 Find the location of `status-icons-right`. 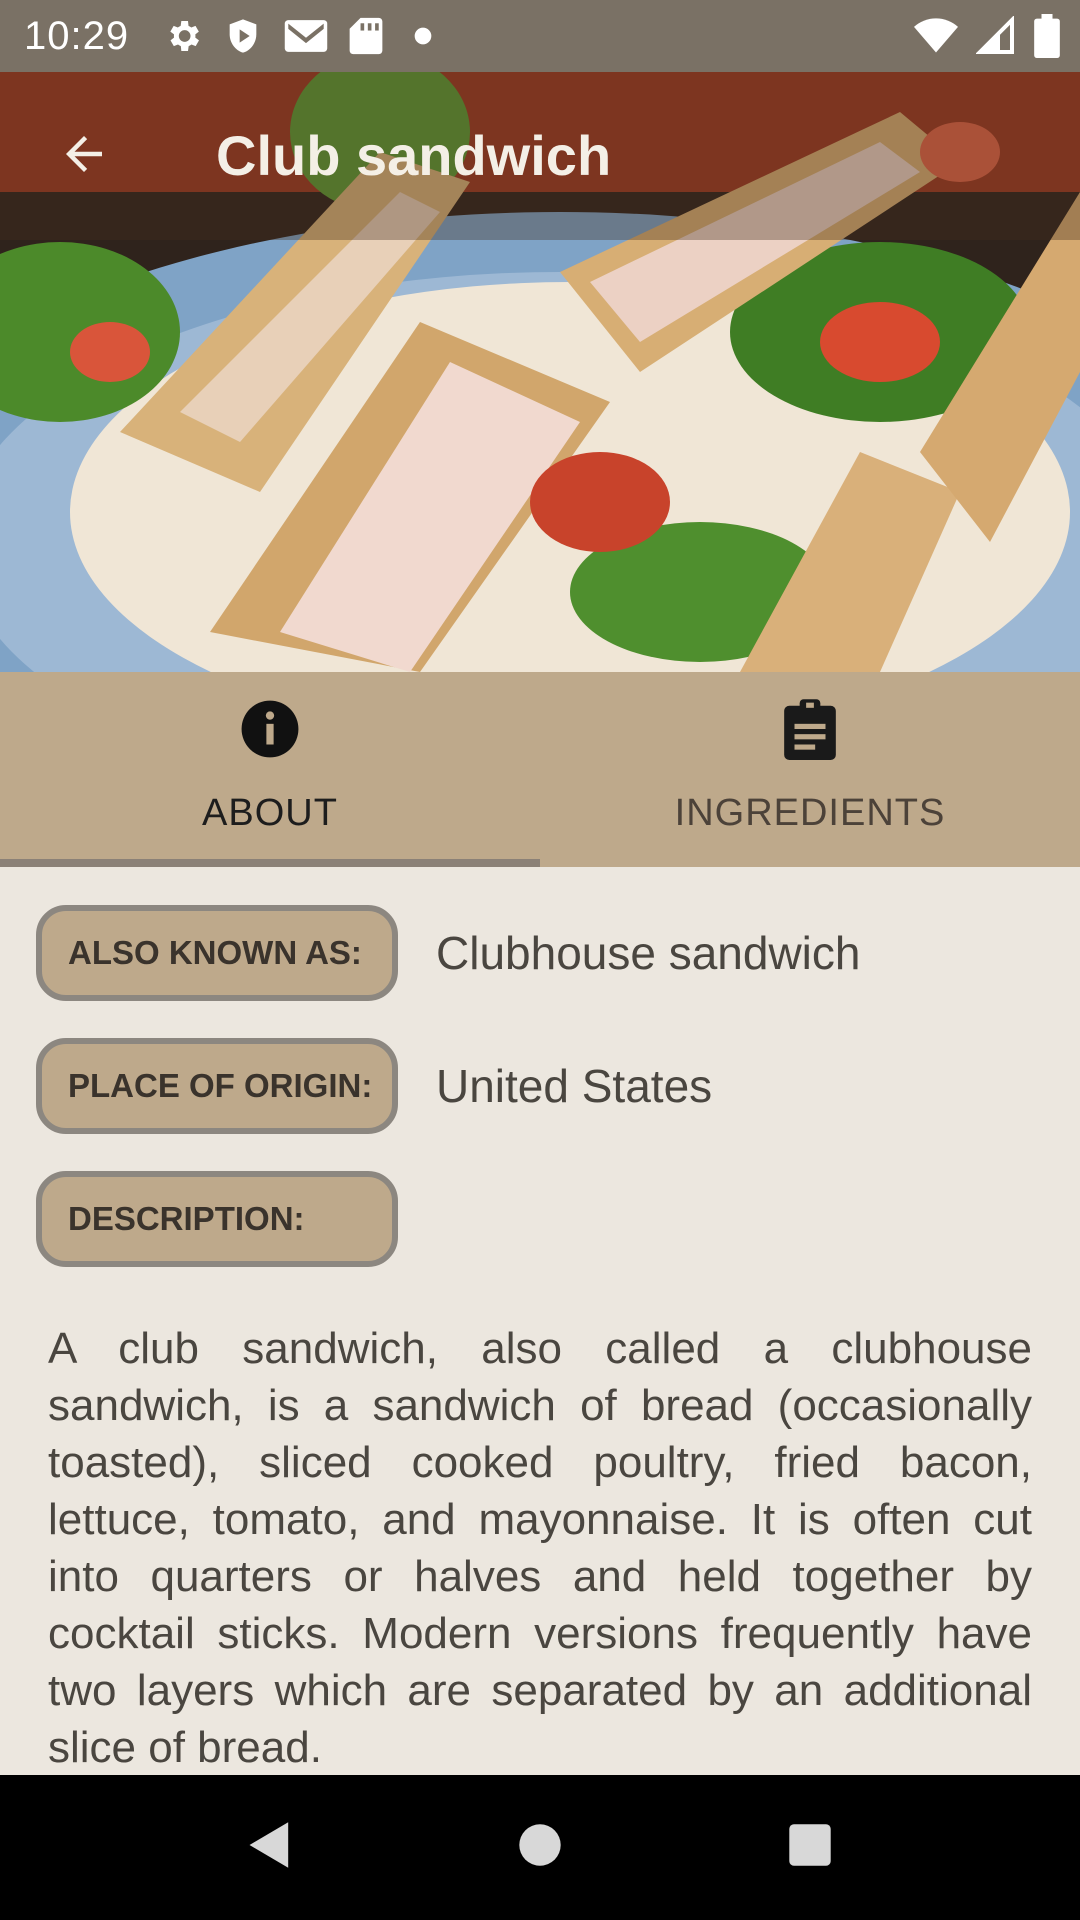

status-icons-right is located at coordinates (987, 36).